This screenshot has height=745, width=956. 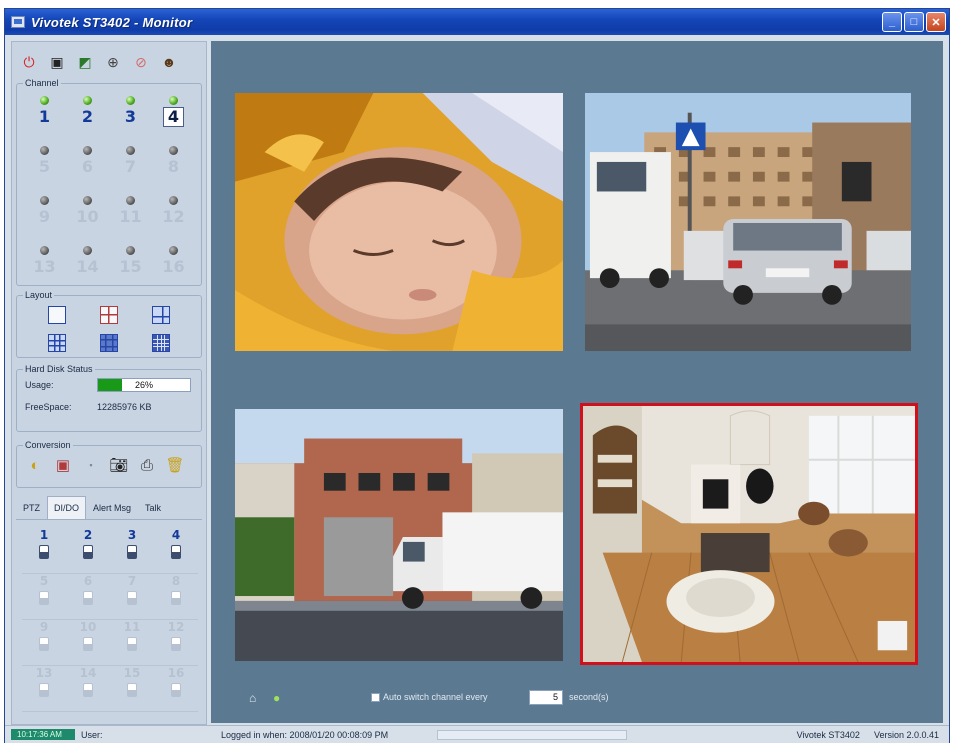 I want to click on toolbar: ⏻ ▣ ◩ ⊕ ⊘ ☻, so click(x=109, y=62).